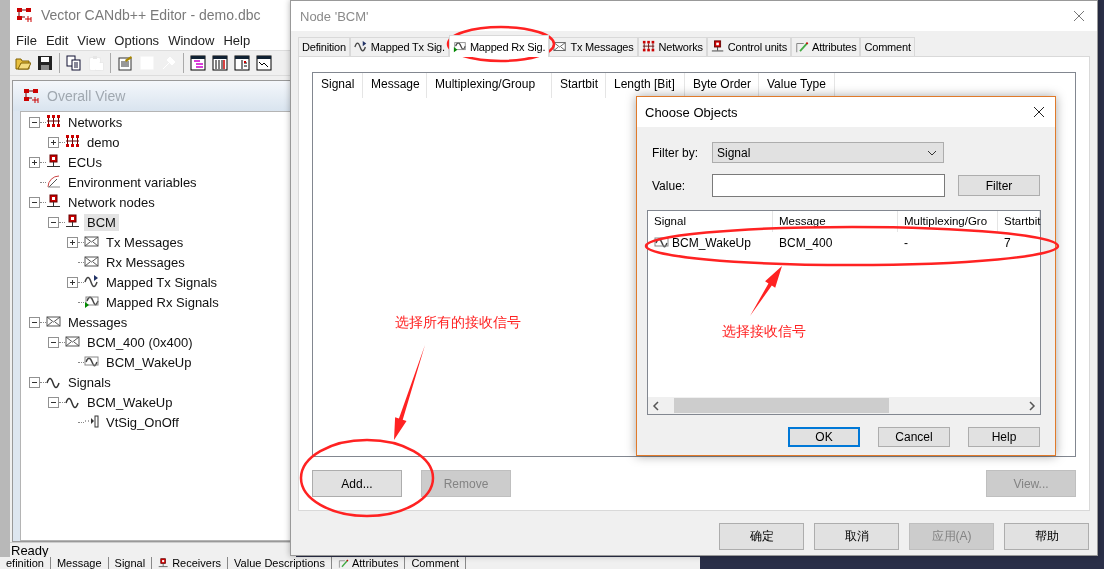  What do you see at coordinates (92, 422) in the screenshot?
I see `value-table-icon` at bounding box center [92, 422].